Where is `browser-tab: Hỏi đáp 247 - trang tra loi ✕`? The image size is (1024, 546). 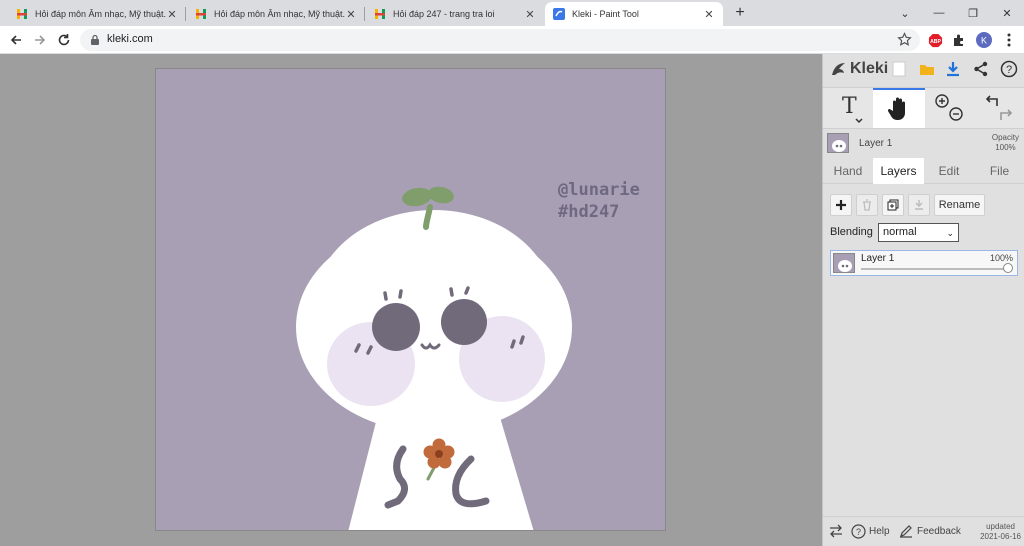
browser-tab: Hỏi đáp 247 - trang tra loi ✕ is located at coordinates (455, 14).